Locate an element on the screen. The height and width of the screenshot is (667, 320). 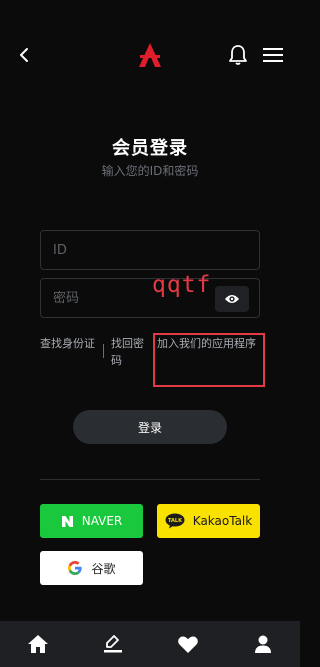
menu-button is located at coordinates (273, 55).